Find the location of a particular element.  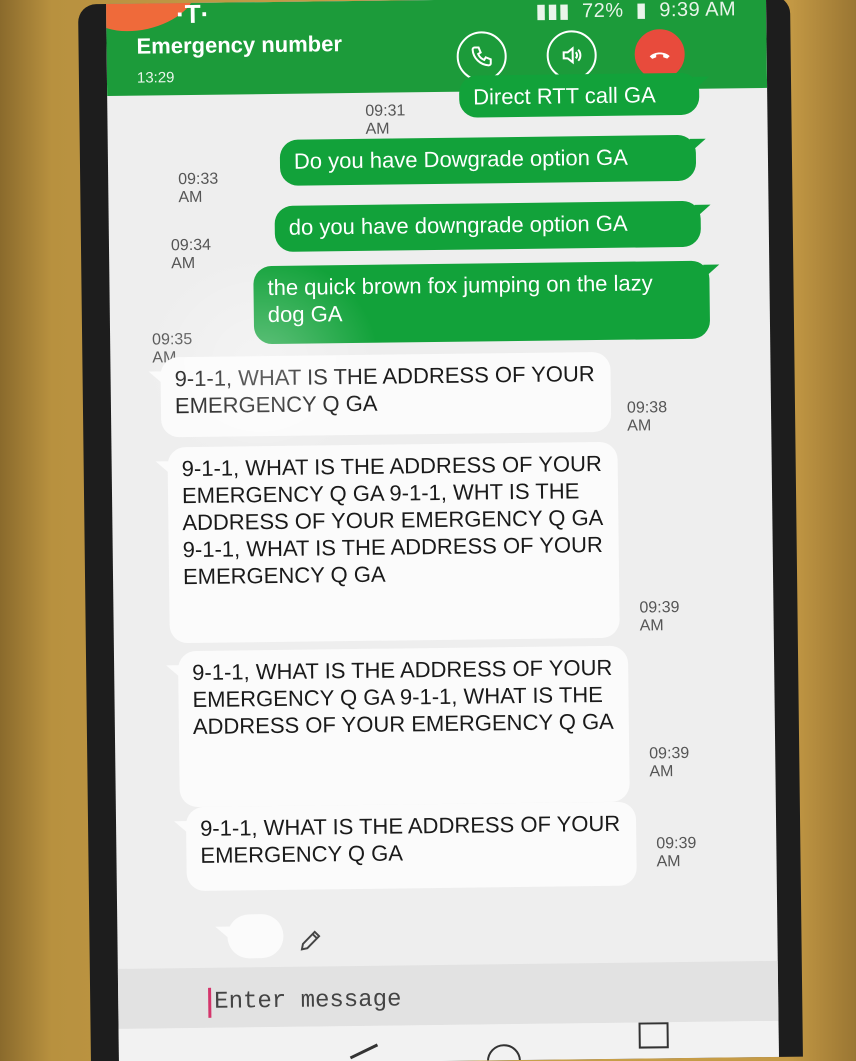

typing-indicator-bubble is located at coordinates (255, 936).